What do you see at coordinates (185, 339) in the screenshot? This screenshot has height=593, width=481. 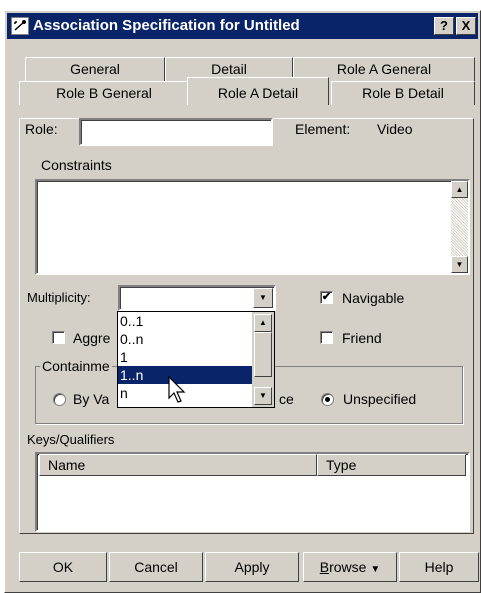 I see `list-item: 0..n` at bounding box center [185, 339].